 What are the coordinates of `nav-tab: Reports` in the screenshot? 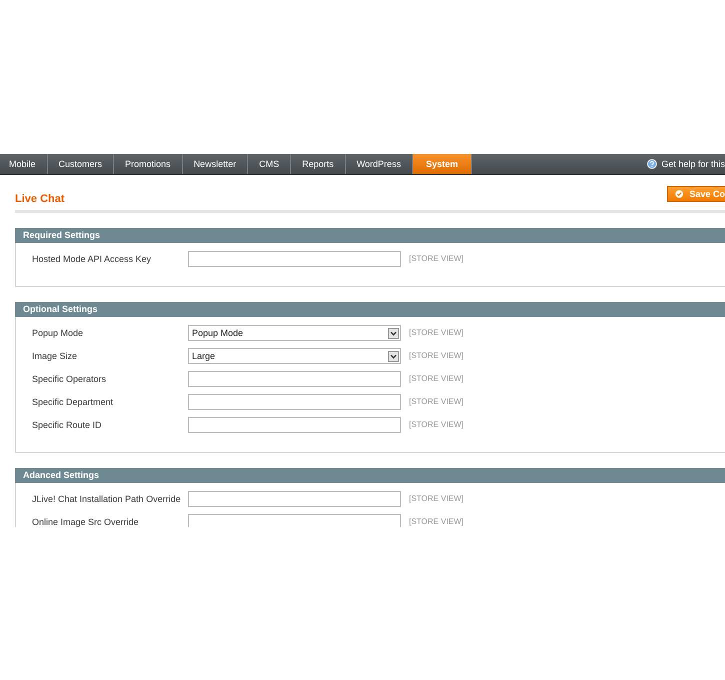 It's located at (318, 164).